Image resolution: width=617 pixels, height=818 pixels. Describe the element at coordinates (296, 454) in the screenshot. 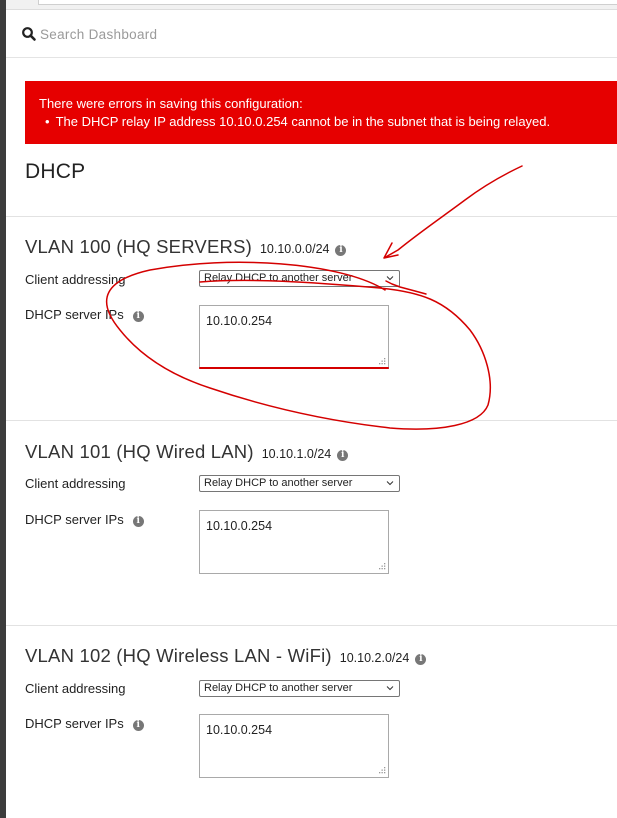

I see `vlan-subnet: 10.10.1.0/24` at that location.